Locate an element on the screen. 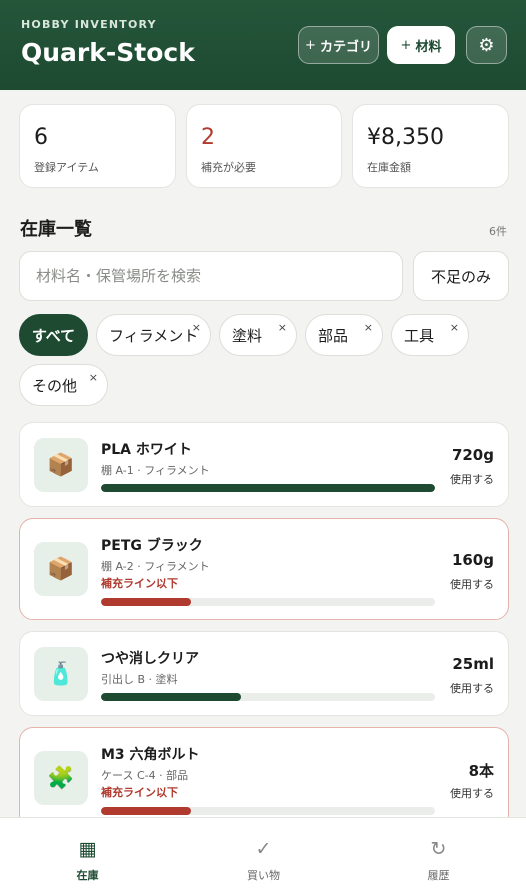 The width and height of the screenshot is (526, 895). nav-item-shopping: ✓ 買い物 is located at coordinates (263, 856).